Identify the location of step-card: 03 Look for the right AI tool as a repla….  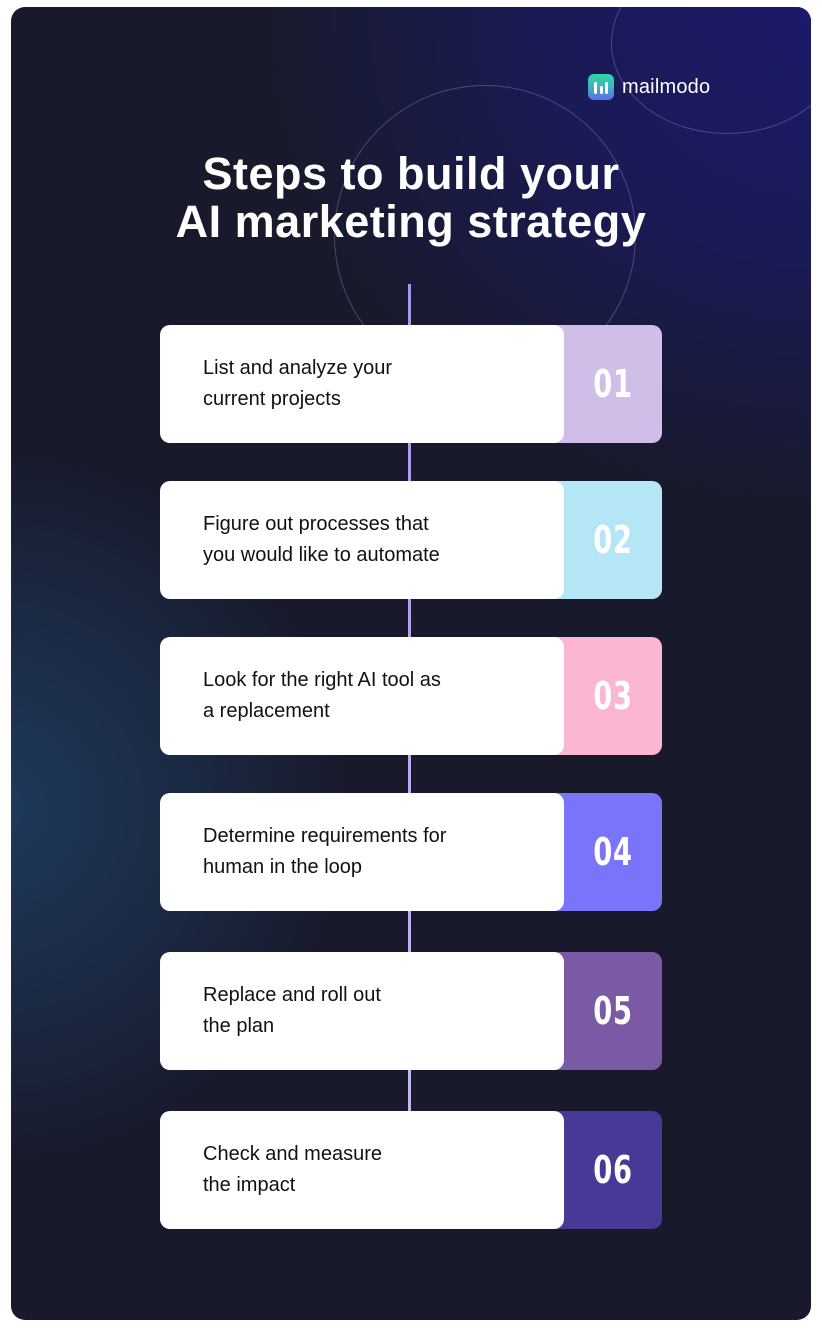
(411, 696).